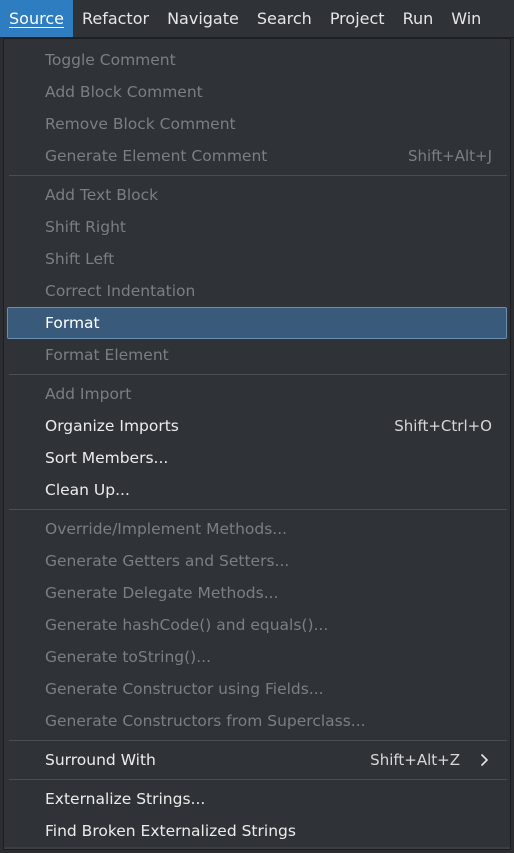 The width and height of the screenshot is (514, 853). I want to click on menu-item-label: Add Import, so click(88, 394).